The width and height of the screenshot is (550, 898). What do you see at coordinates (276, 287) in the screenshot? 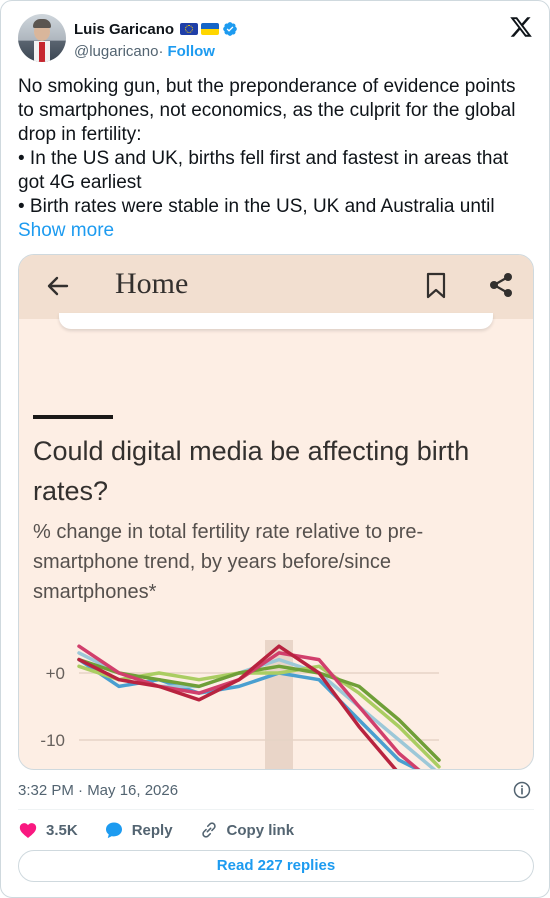
I see `app-bar: Home` at bounding box center [276, 287].